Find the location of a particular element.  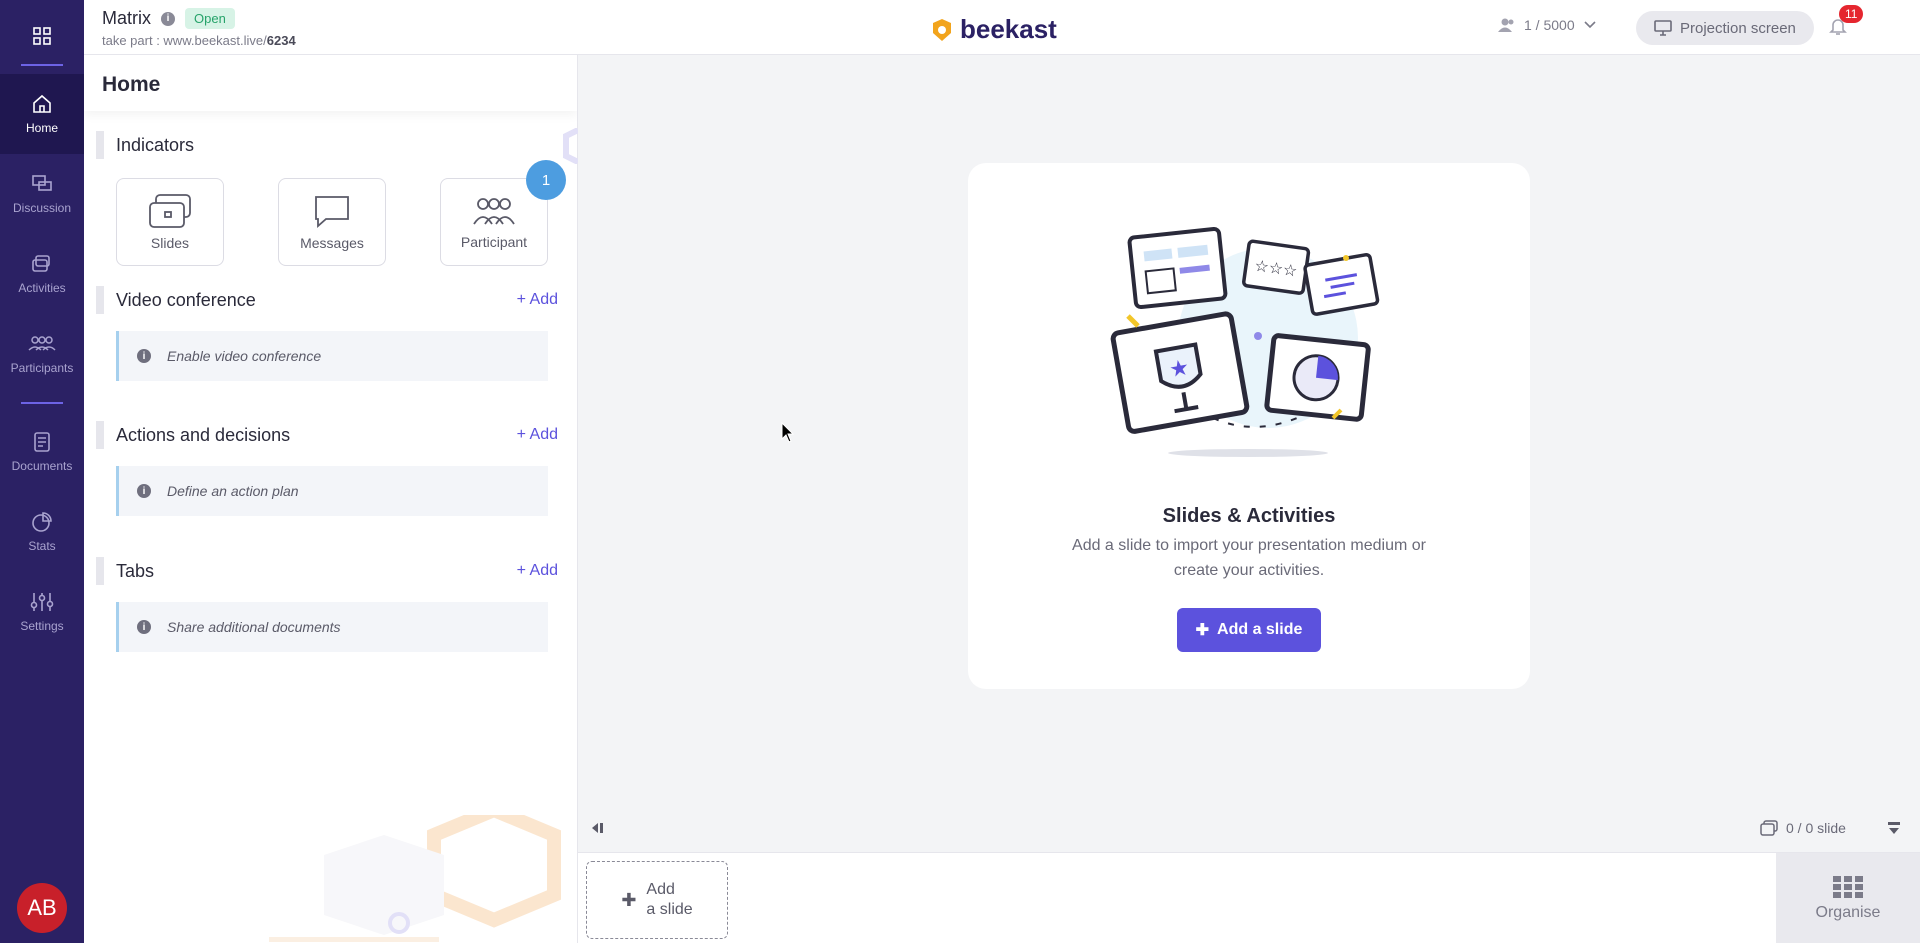

nav-item-participants: Participants is located at coordinates (42, 354).